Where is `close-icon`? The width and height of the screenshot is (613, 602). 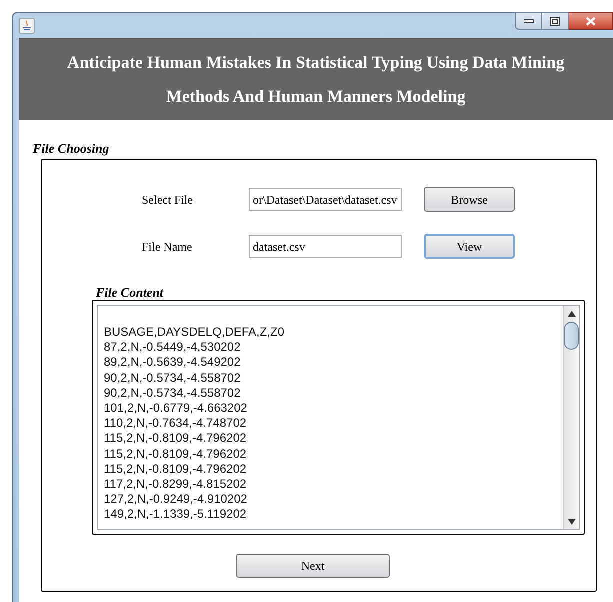
close-icon is located at coordinates (591, 21).